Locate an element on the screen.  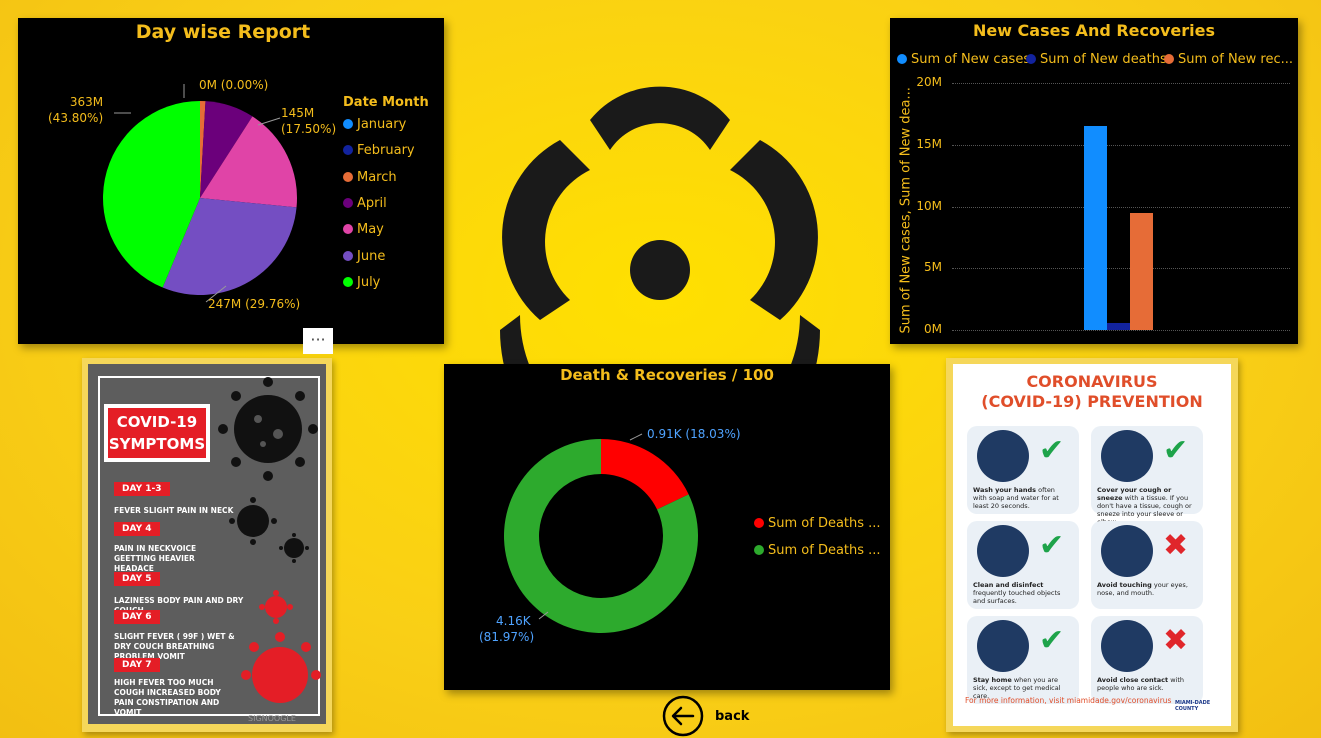
prevention-logo: MIAMI-DADE COUNTY is located at coordinates (1193, 706).